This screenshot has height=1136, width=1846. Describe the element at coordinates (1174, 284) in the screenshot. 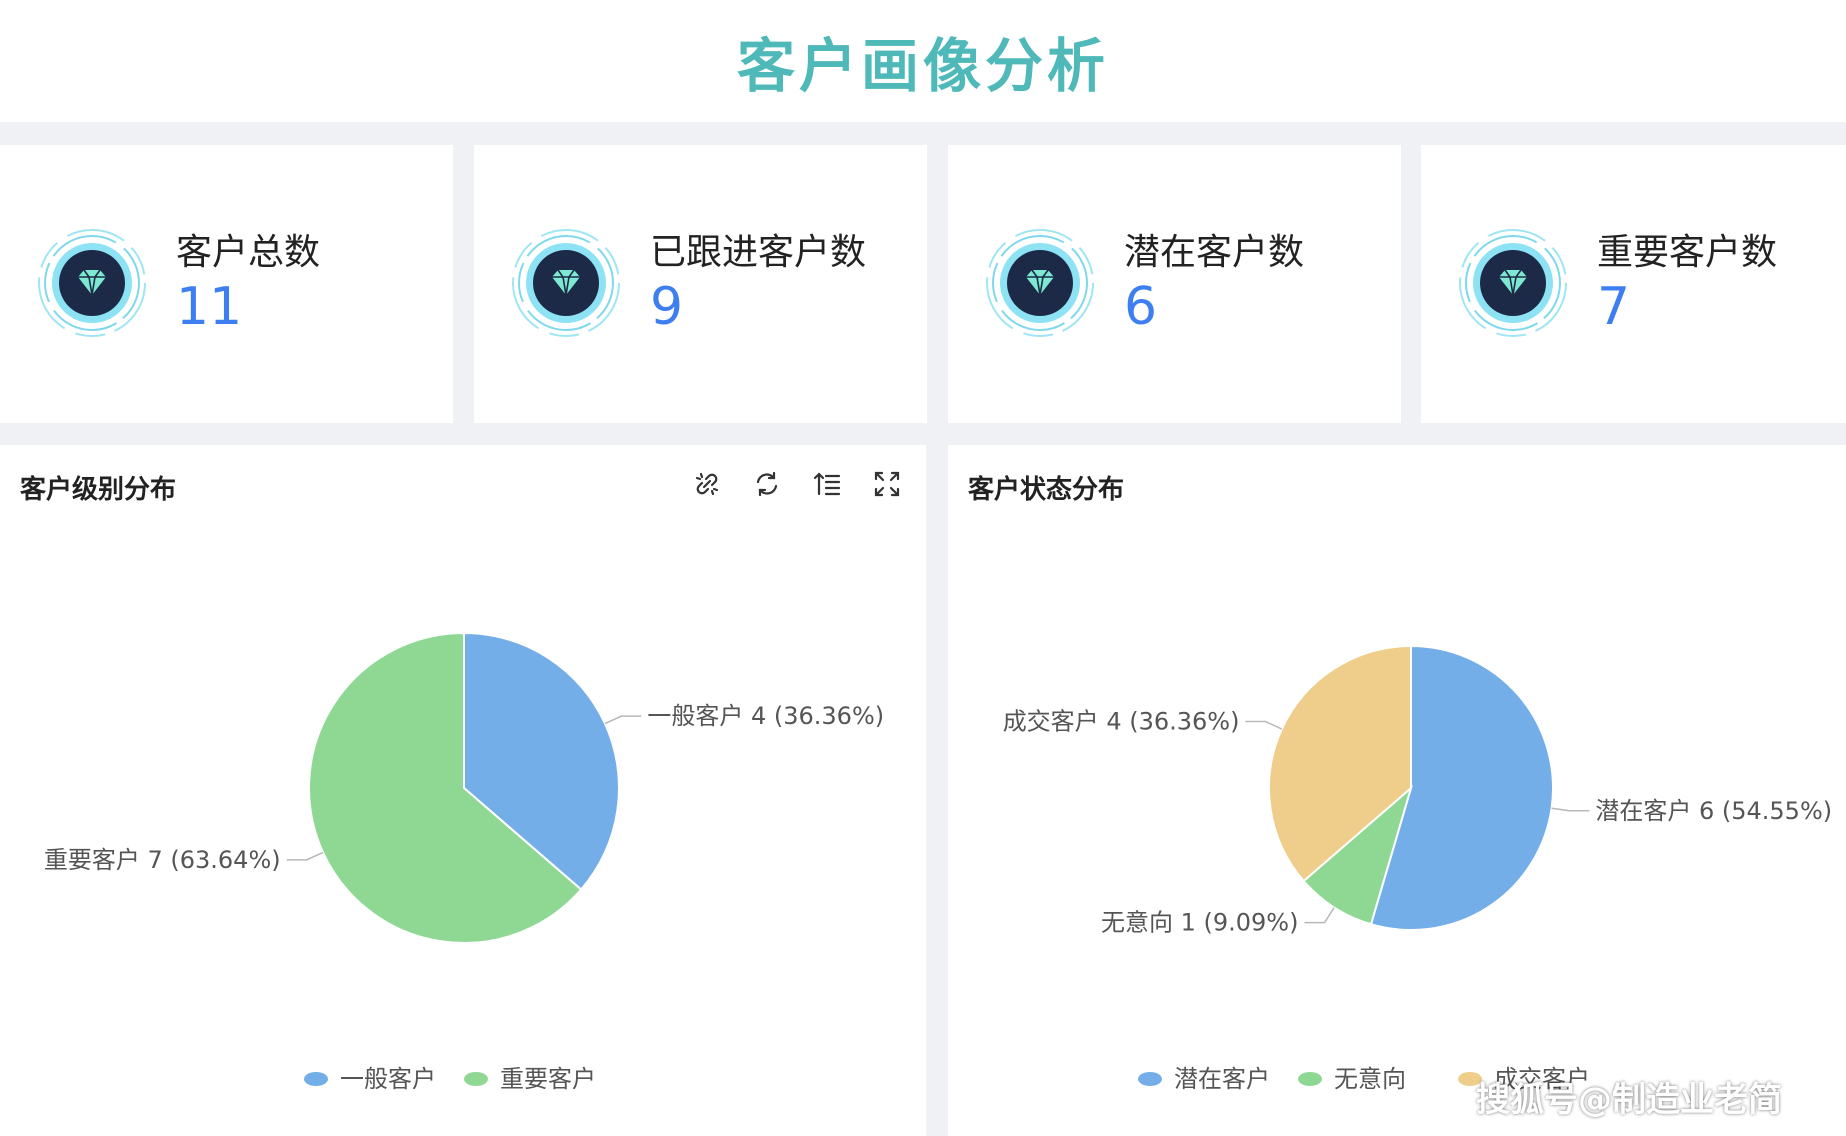

I see `stat-card-potential: 潜在客户数 6` at that location.